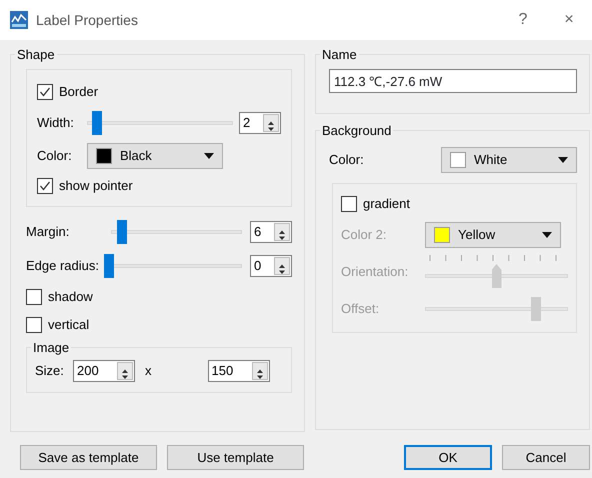  Describe the element at coordinates (70, 297) in the screenshot. I see `checkbox-label: shadow` at that location.